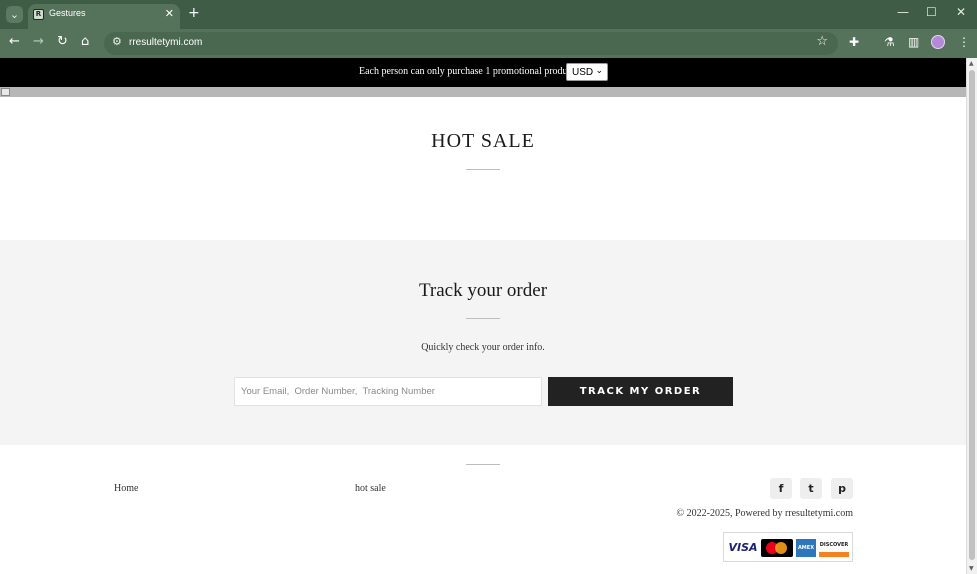 The image size is (977, 574). Describe the element at coordinates (14, 14) in the screenshot. I see `tab-search-chevron-down-icon: ⌄` at that location.